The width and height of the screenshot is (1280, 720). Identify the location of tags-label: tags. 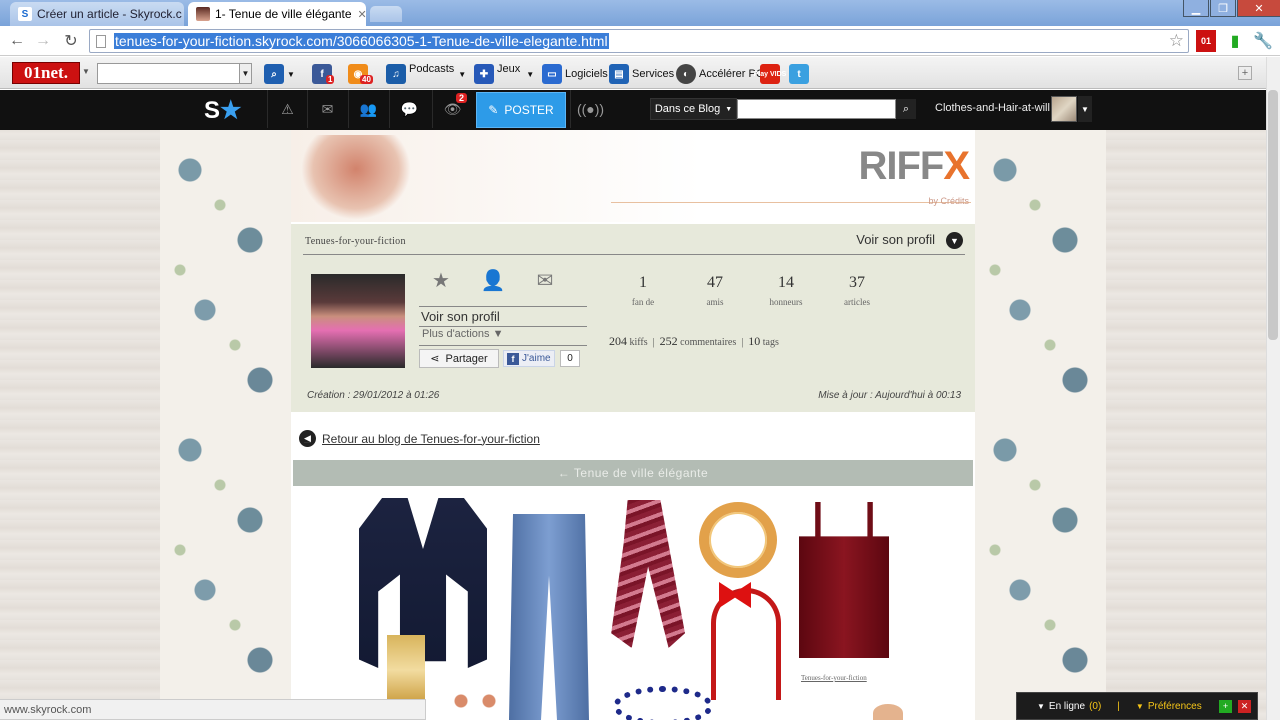
(771, 342).